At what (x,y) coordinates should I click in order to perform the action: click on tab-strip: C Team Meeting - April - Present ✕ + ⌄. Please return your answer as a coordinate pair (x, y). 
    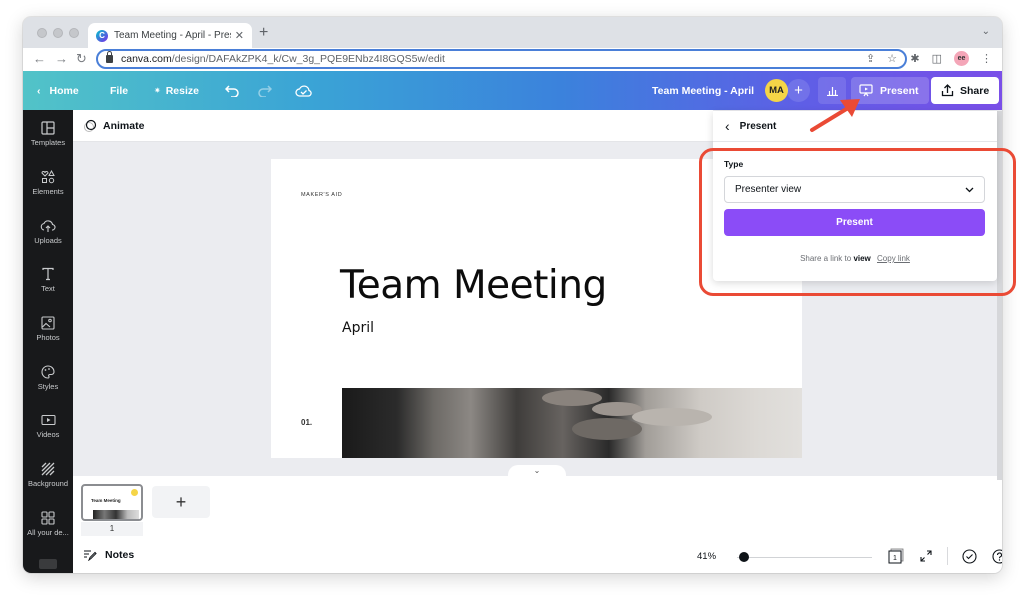
    Looking at the image, I should click on (512, 32).